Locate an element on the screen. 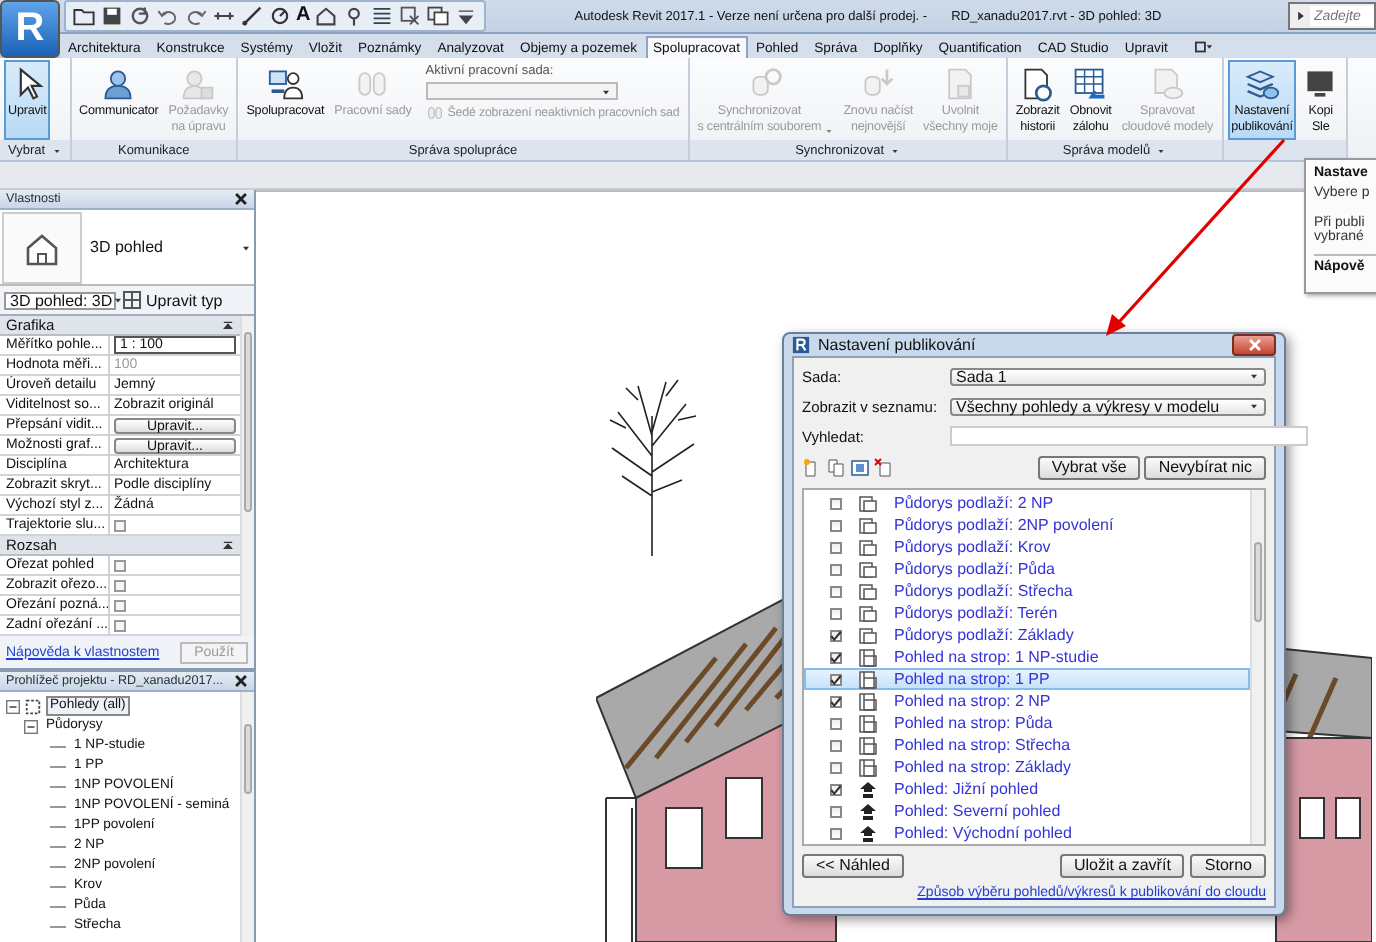 This screenshot has height=942, width=1376. computer-person-icon is located at coordinates (285, 84).